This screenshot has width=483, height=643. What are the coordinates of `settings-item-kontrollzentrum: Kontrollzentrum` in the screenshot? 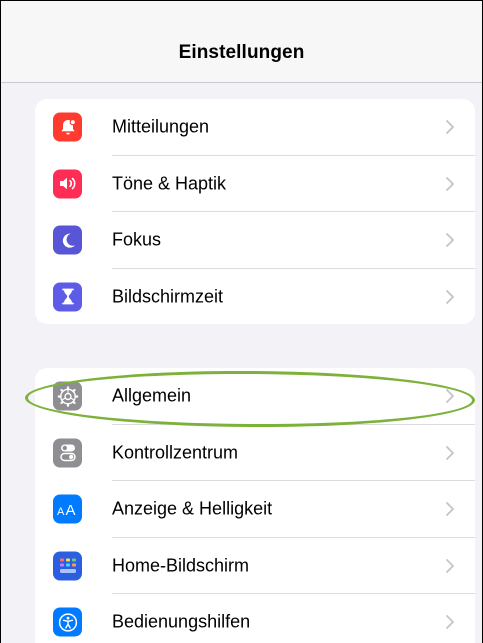 It's located at (255, 453).